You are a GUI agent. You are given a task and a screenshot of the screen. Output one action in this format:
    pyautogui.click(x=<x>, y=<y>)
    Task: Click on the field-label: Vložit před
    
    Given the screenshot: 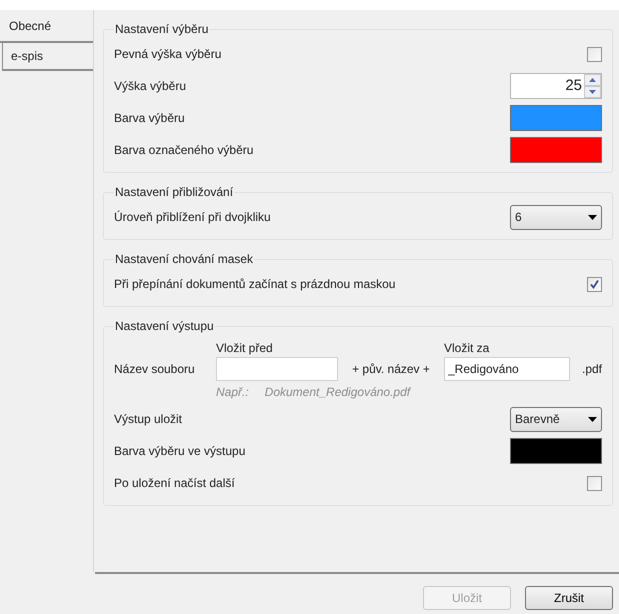 What is the action you would take?
    pyautogui.click(x=245, y=348)
    